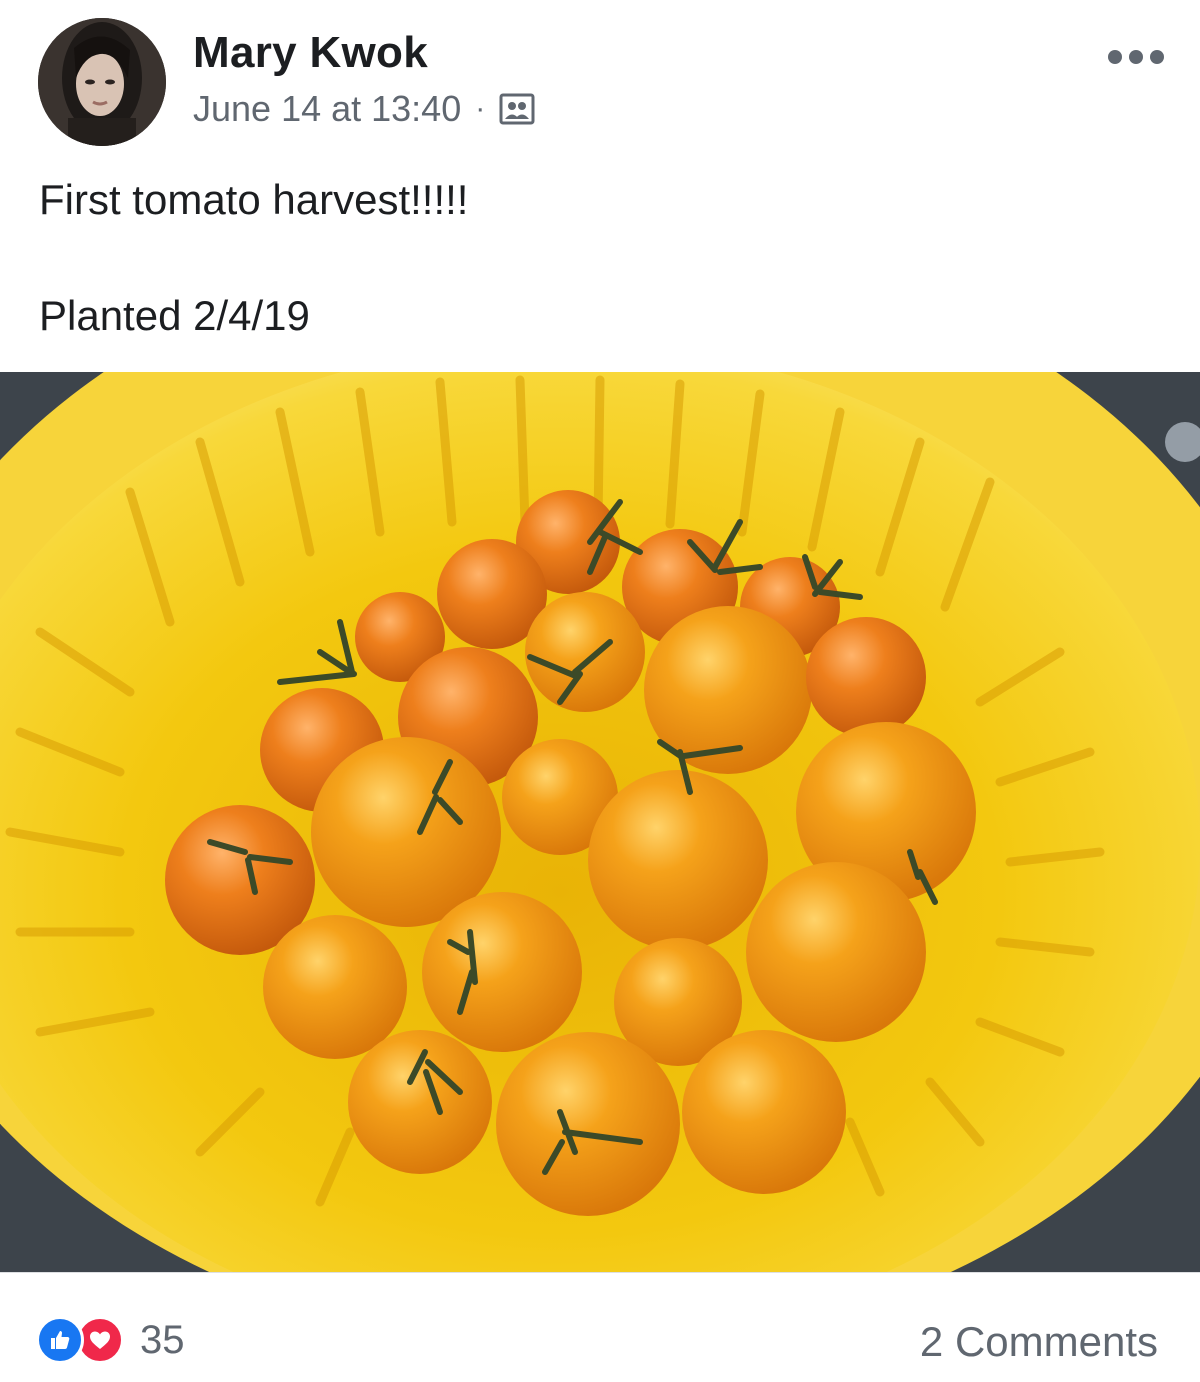 The width and height of the screenshot is (1200, 1382). Describe the element at coordinates (327, 109) in the screenshot. I see `post-timestamp: June 14 at 13:40` at that location.